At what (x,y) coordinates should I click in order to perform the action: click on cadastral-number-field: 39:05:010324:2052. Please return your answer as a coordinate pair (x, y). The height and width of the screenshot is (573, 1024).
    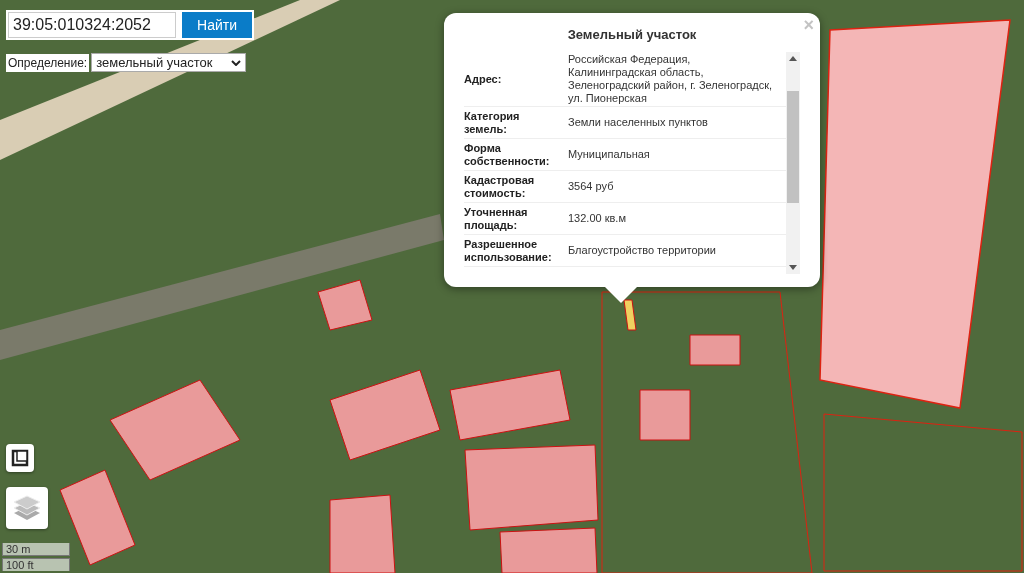
    Looking at the image, I should click on (92, 25).